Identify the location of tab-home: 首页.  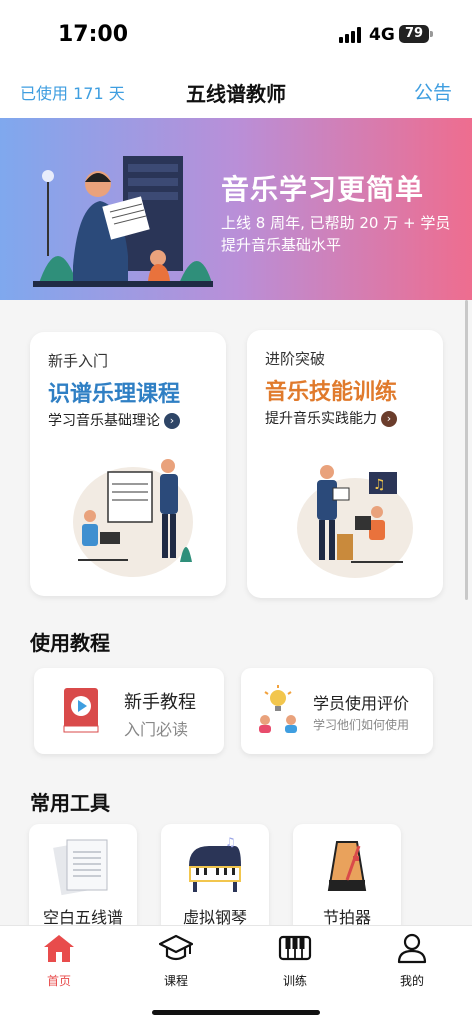
(59, 960).